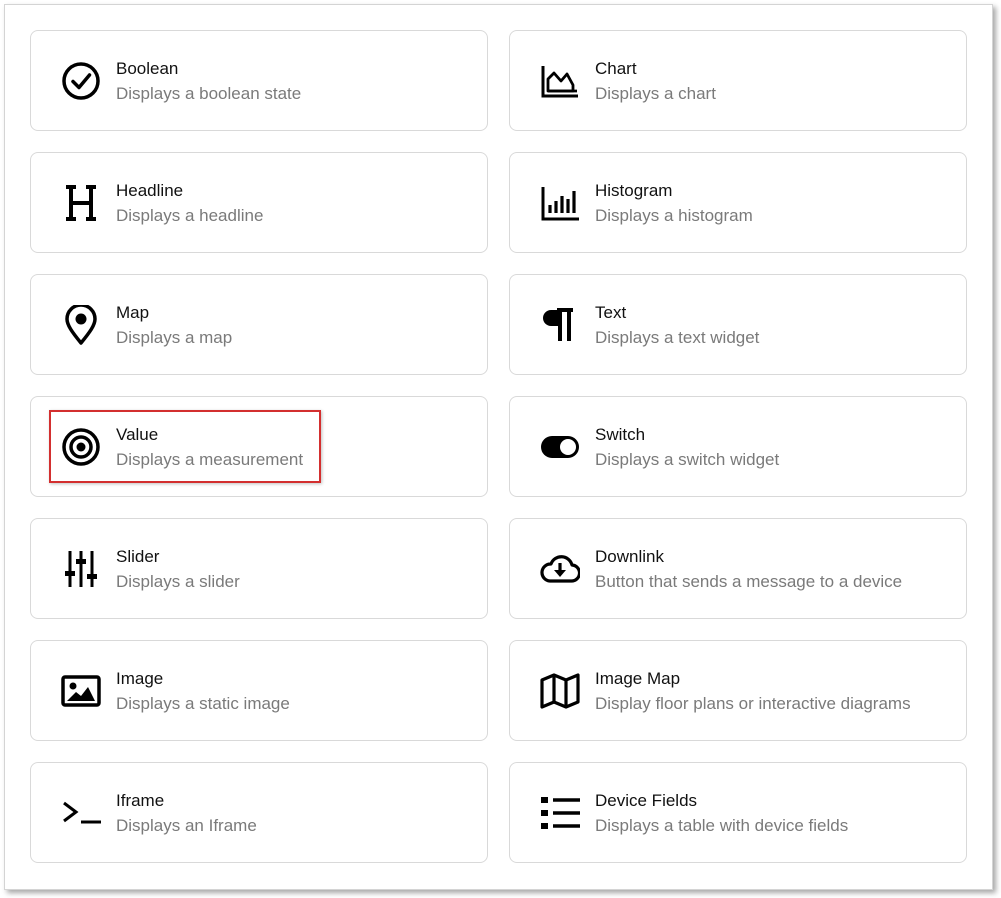 Image resolution: width=1001 pixels, height=898 pixels. I want to click on widget-title: Switch, so click(620, 434).